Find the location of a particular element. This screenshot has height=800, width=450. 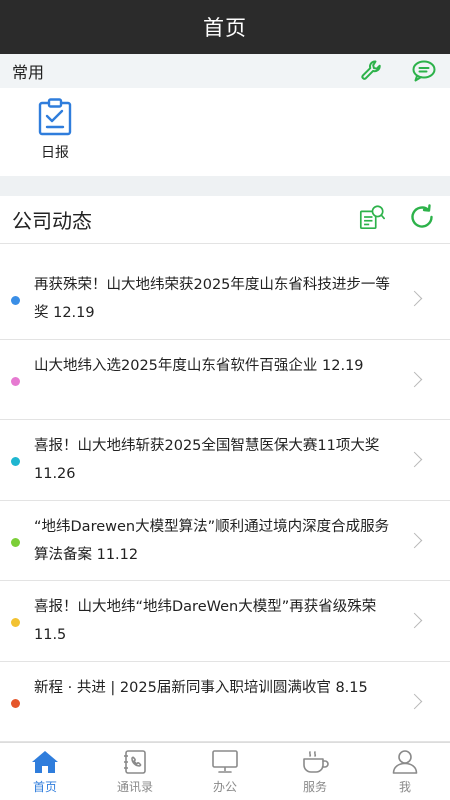

tab-label: 我 is located at coordinates (404, 787).